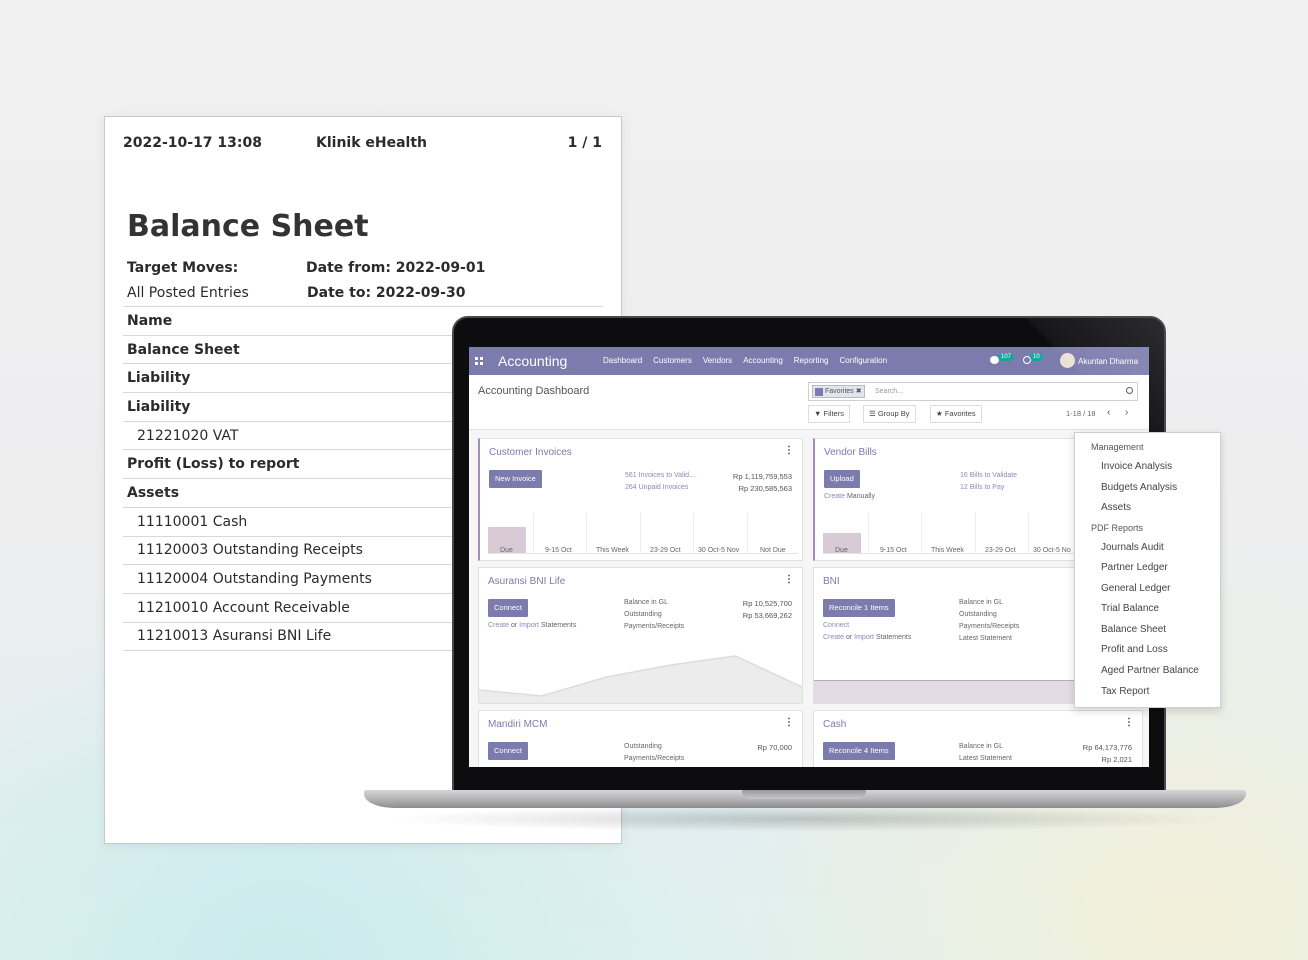 This screenshot has width=1308, height=960. I want to click on balance-gl-amount: Rp 64,173,776, so click(1107, 747).